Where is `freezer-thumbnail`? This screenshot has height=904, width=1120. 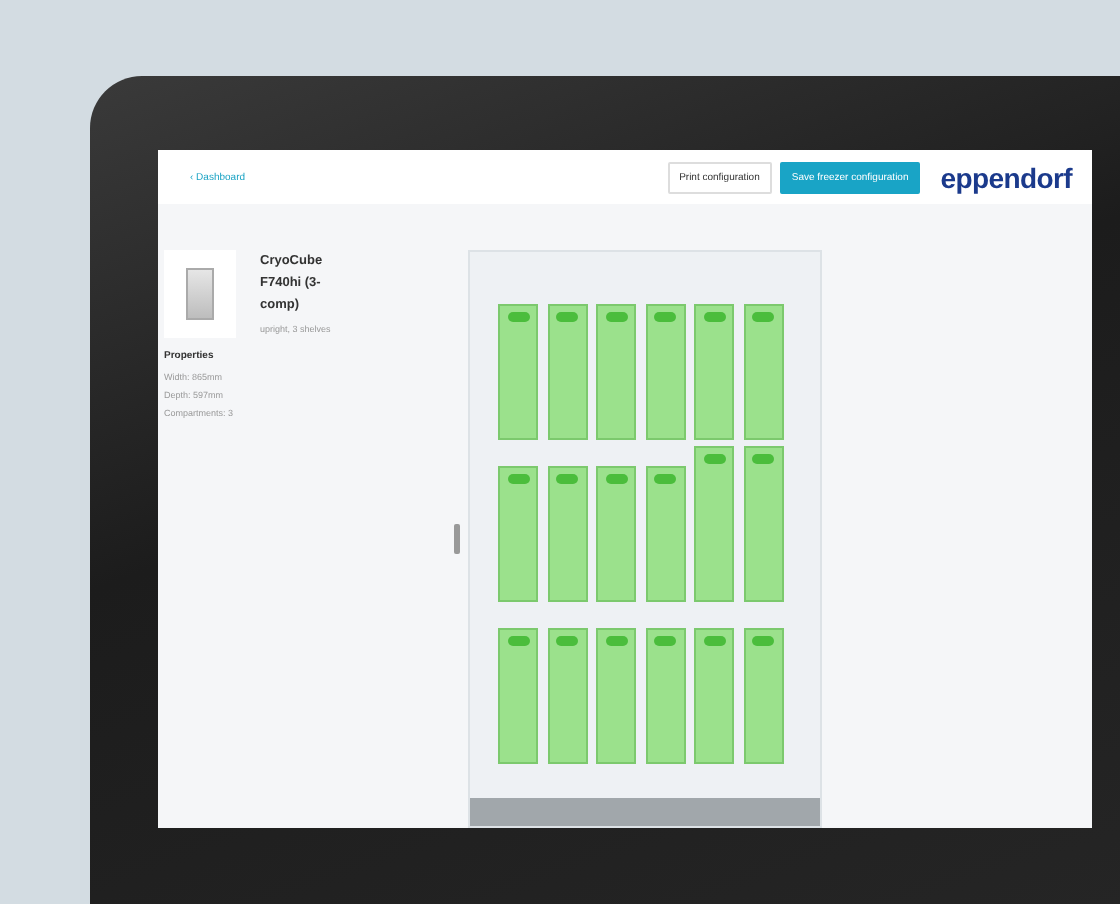
freezer-thumbnail is located at coordinates (200, 294).